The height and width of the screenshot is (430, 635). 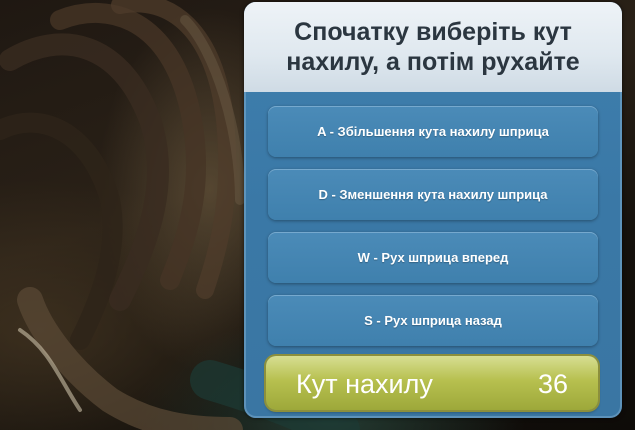 I want to click on option-label: D - Зменшення кута нахилу шприца, so click(x=433, y=194).